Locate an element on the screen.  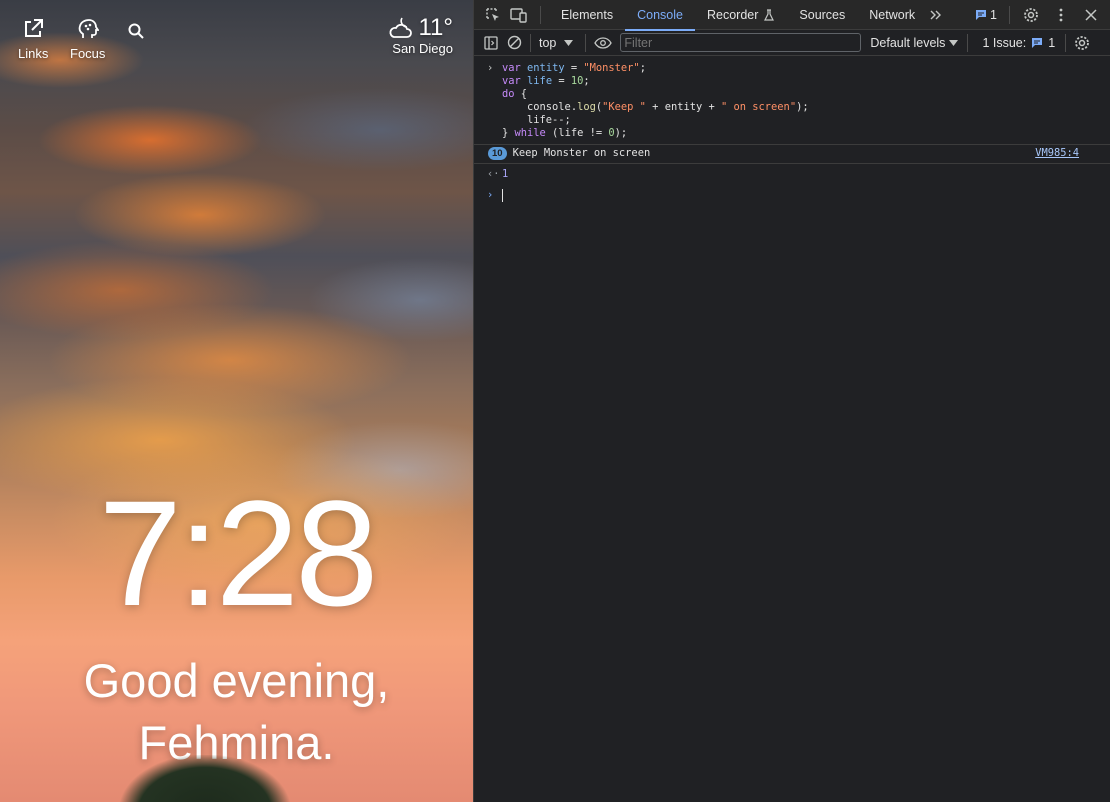
more-options-icon is located at coordinates (1061, 15).